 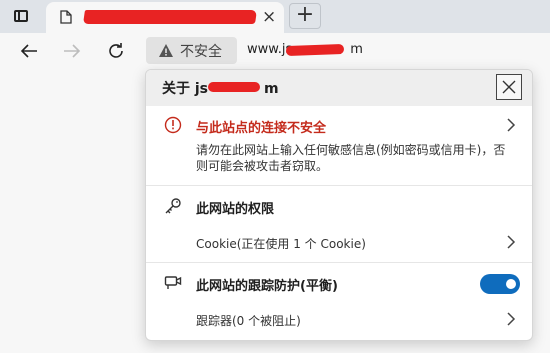 I want to click on cookie-label: Cookie(正在使用 1 个 Cookie), so click(x=281, y=244).